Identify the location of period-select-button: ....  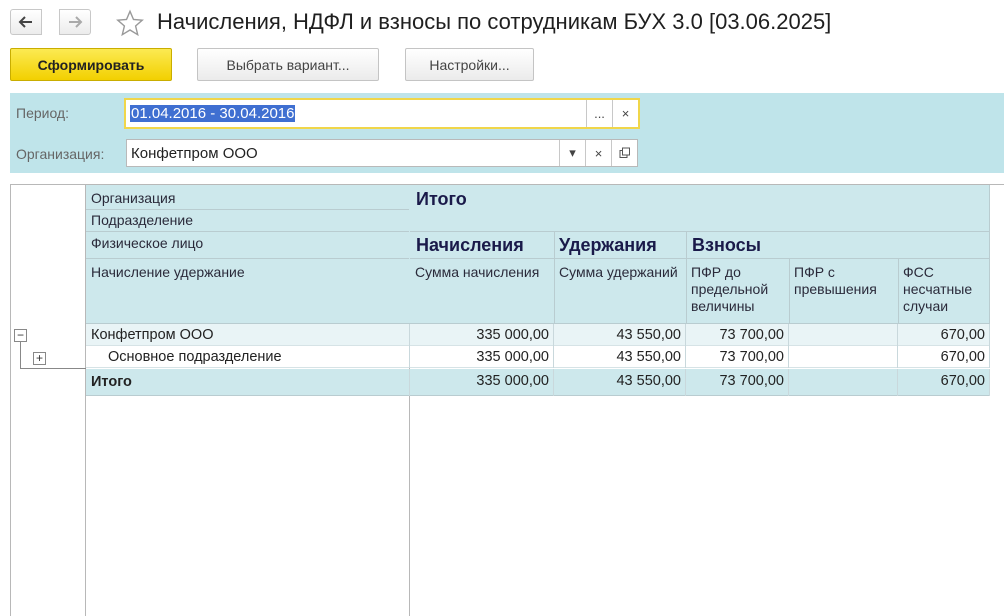
(599, 113).